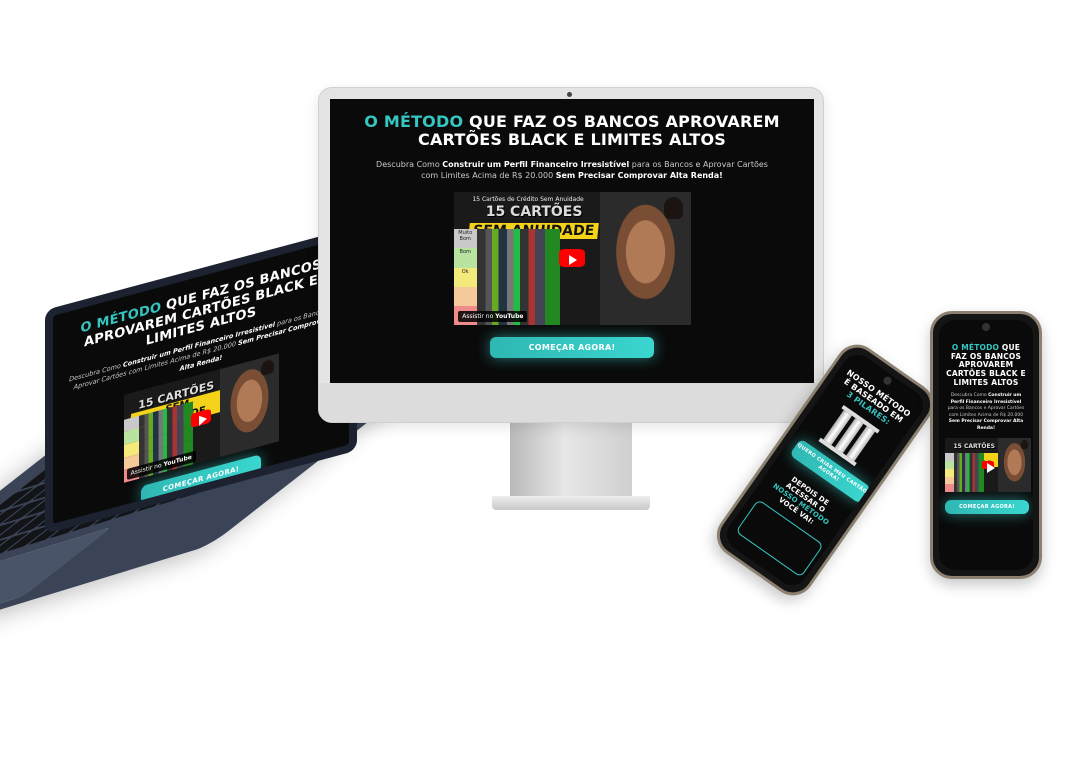  Describe the element at coordinates (571, 402) in the screenshot. I see `monitor-chin` at that location.